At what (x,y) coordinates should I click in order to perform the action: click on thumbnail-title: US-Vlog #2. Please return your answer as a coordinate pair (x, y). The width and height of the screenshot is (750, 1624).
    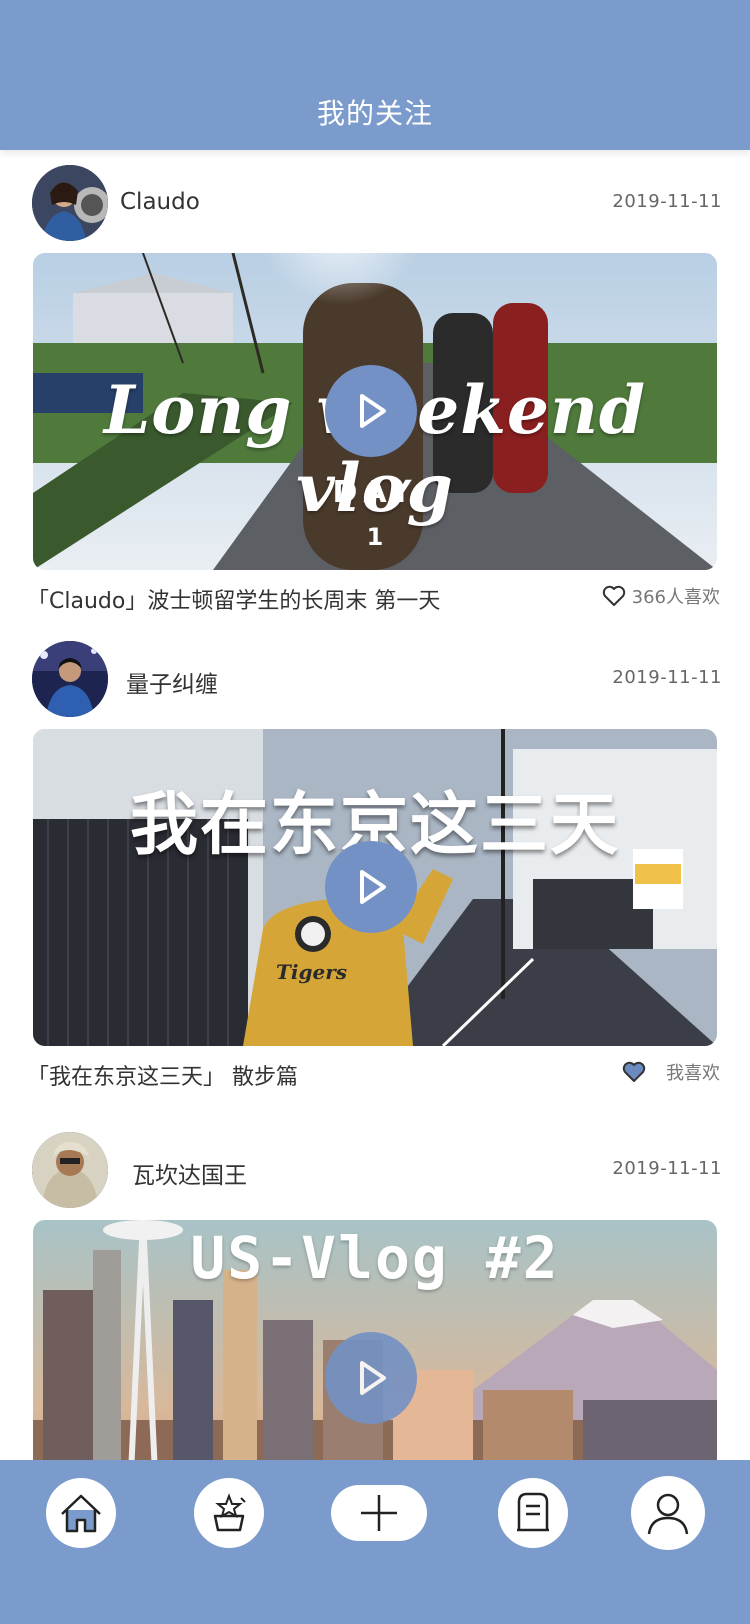
    Looking at the image, I should click on (375, 1258).